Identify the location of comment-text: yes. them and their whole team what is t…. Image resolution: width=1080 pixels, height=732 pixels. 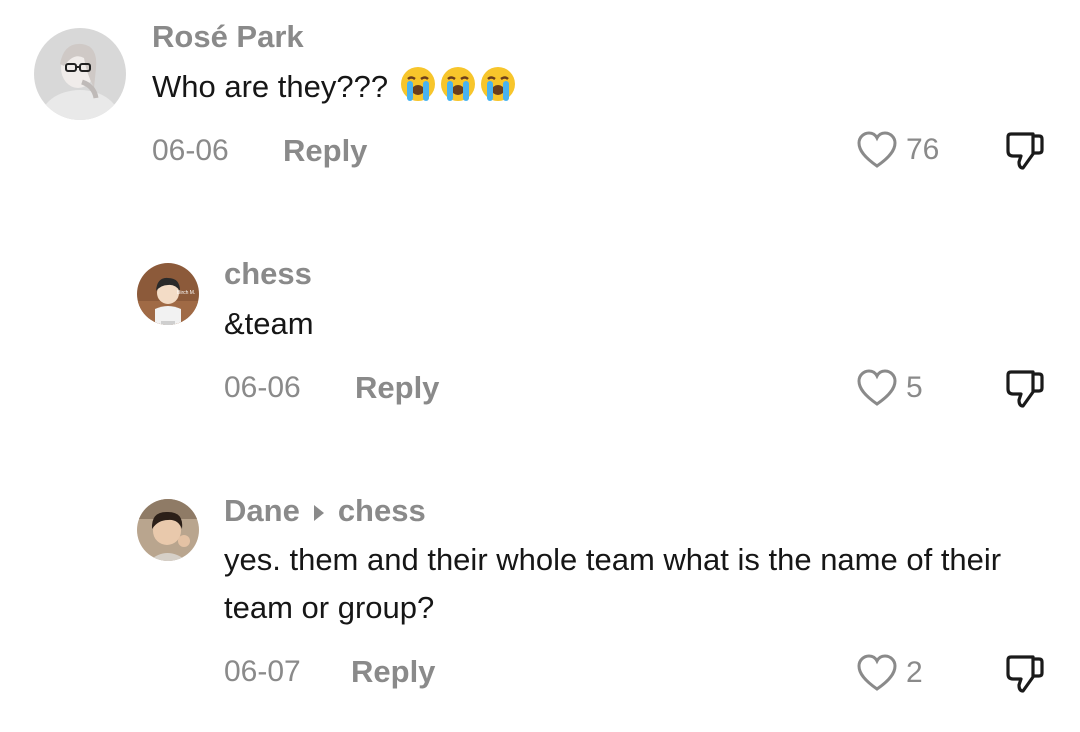
(613, 583).